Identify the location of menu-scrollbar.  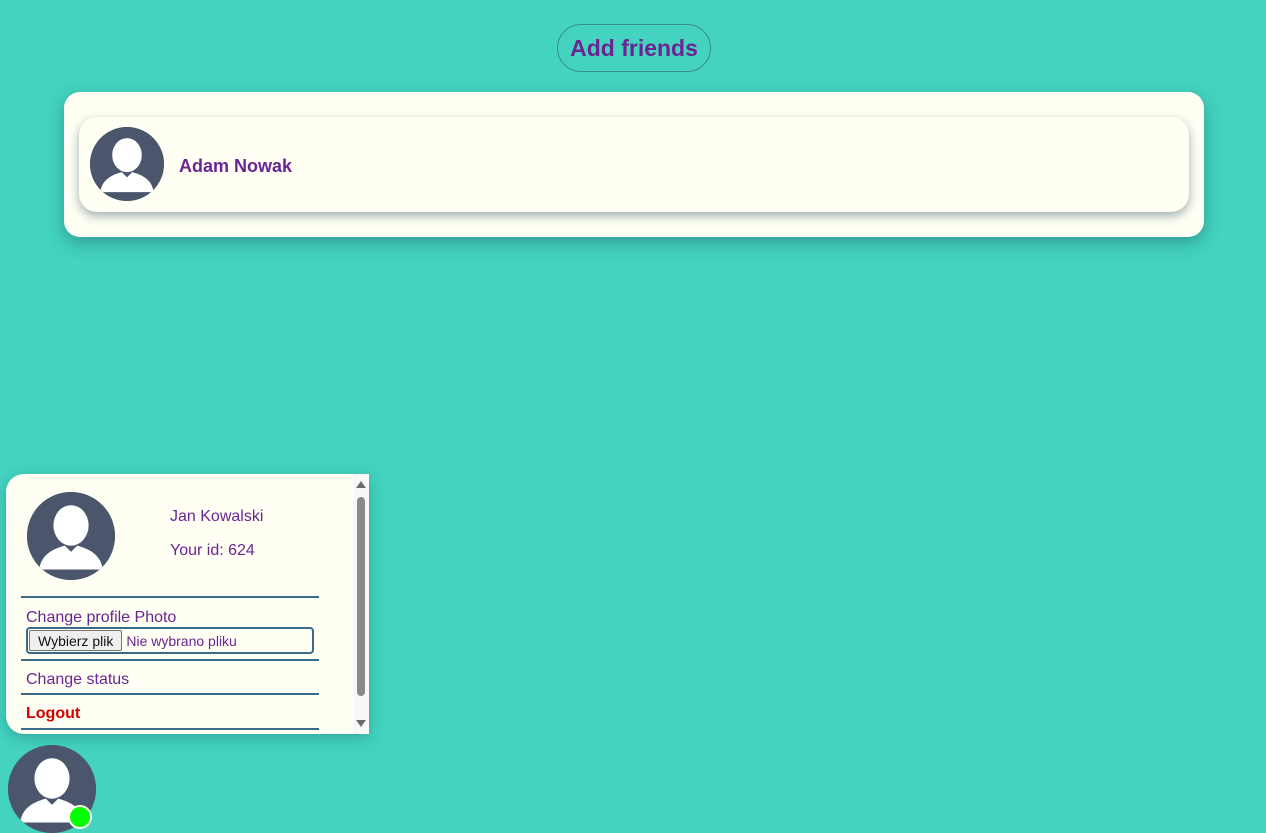
(361, 604).